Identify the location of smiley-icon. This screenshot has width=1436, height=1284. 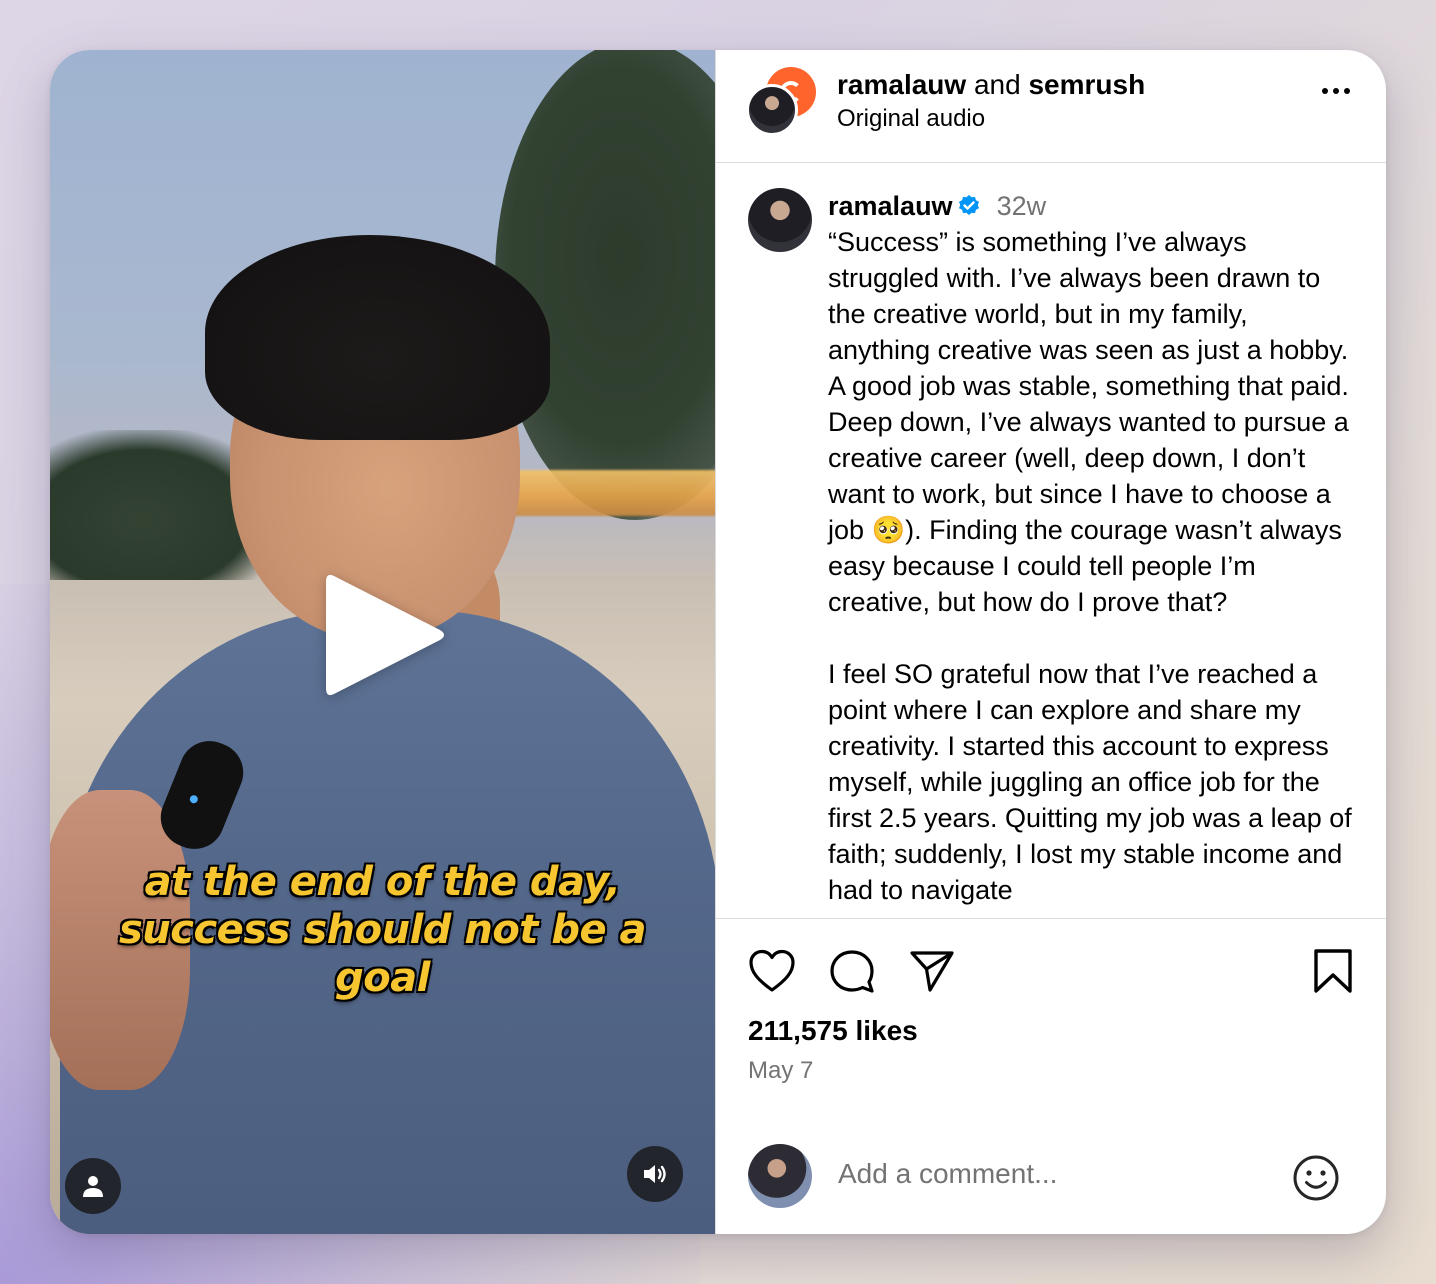
(1316, 1178).